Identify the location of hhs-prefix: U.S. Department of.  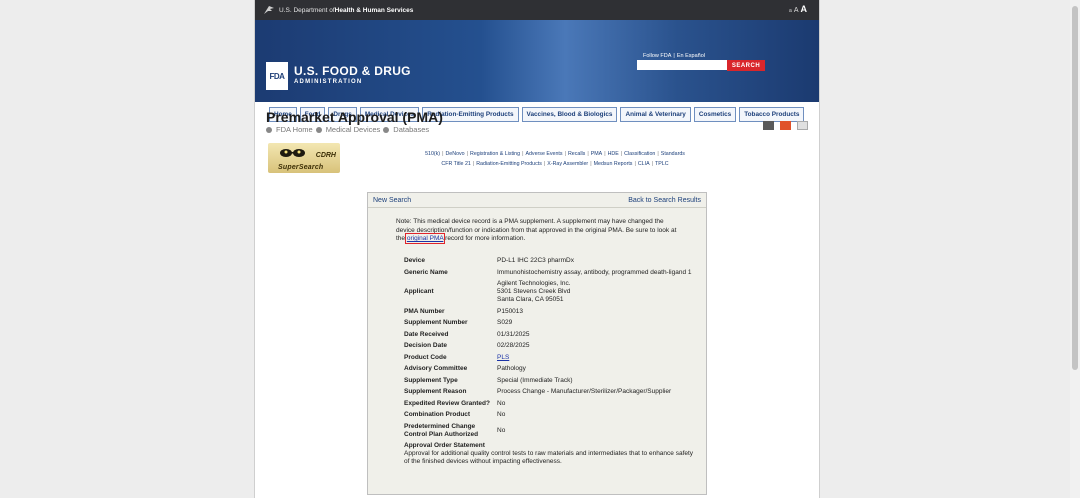
(307, 10).